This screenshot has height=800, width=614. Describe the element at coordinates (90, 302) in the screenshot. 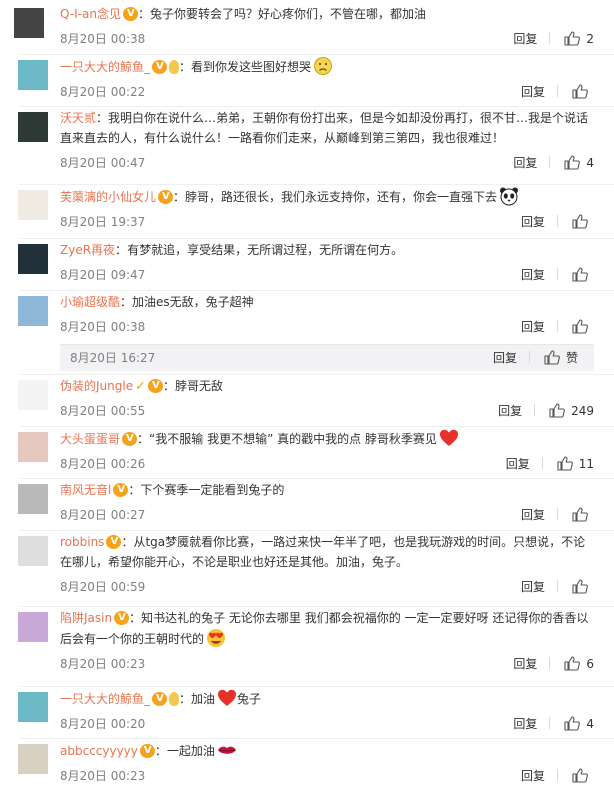

I see `username-link: 小瑜超级酷` at that location.